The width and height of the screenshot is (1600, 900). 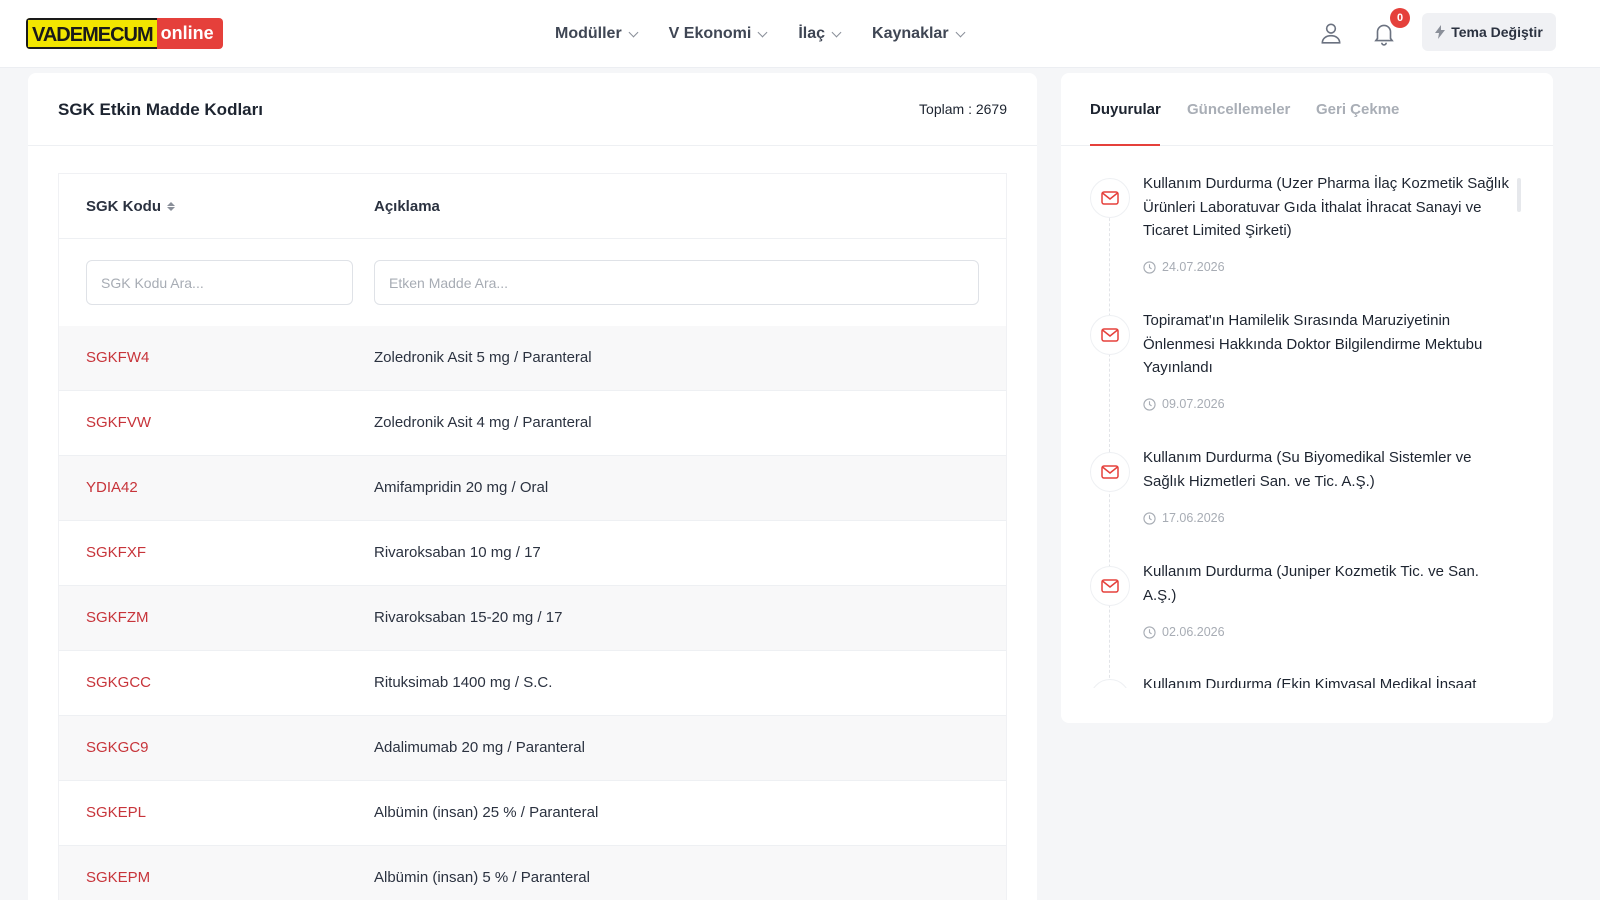 I want to click on column-header-code: SGK Kodu, so click(x=130, y=206).